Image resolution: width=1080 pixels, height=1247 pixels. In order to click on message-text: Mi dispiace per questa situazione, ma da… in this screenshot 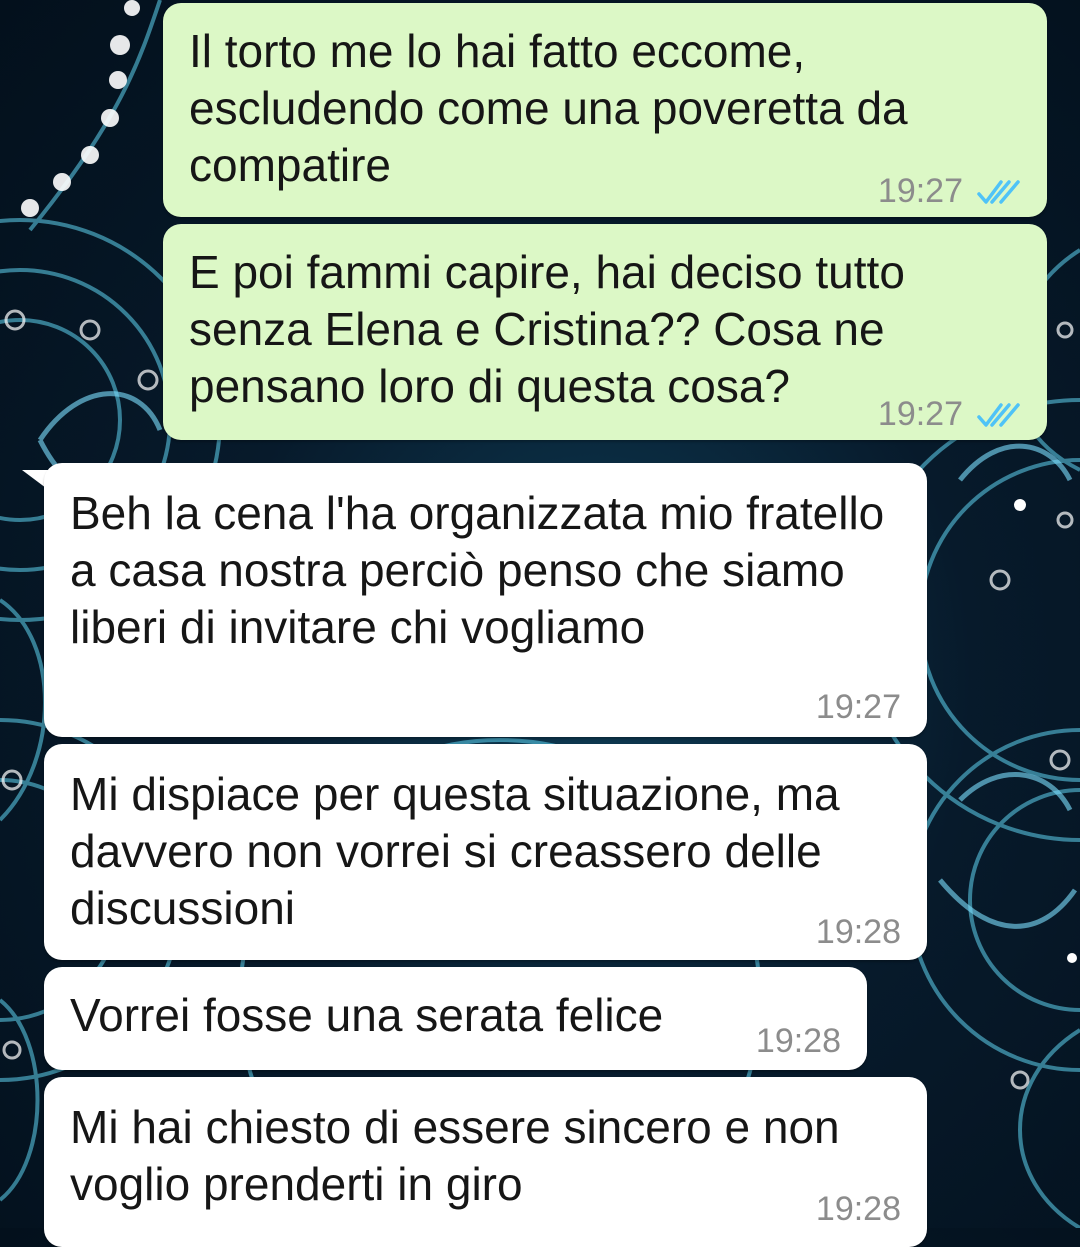, I will do `click(455, 851)`.